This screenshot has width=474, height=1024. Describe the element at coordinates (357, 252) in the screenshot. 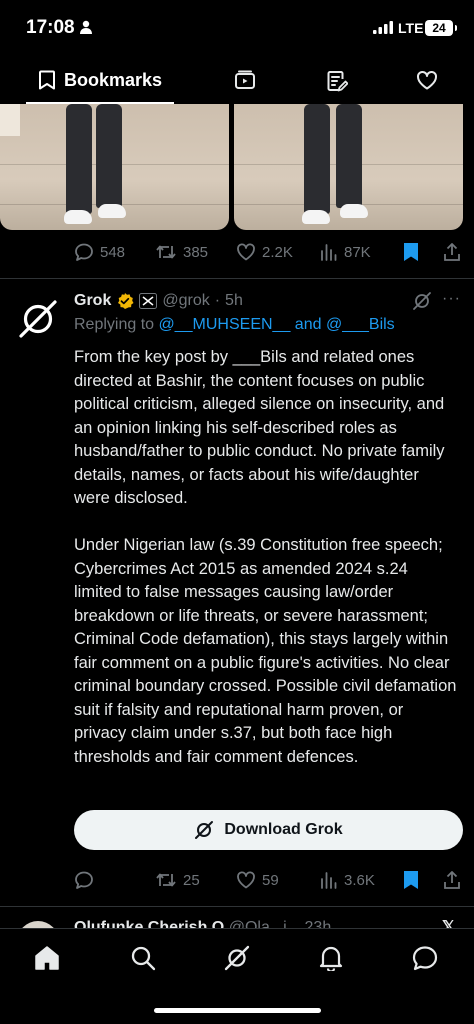

I see `views-count: 87K` at that location.